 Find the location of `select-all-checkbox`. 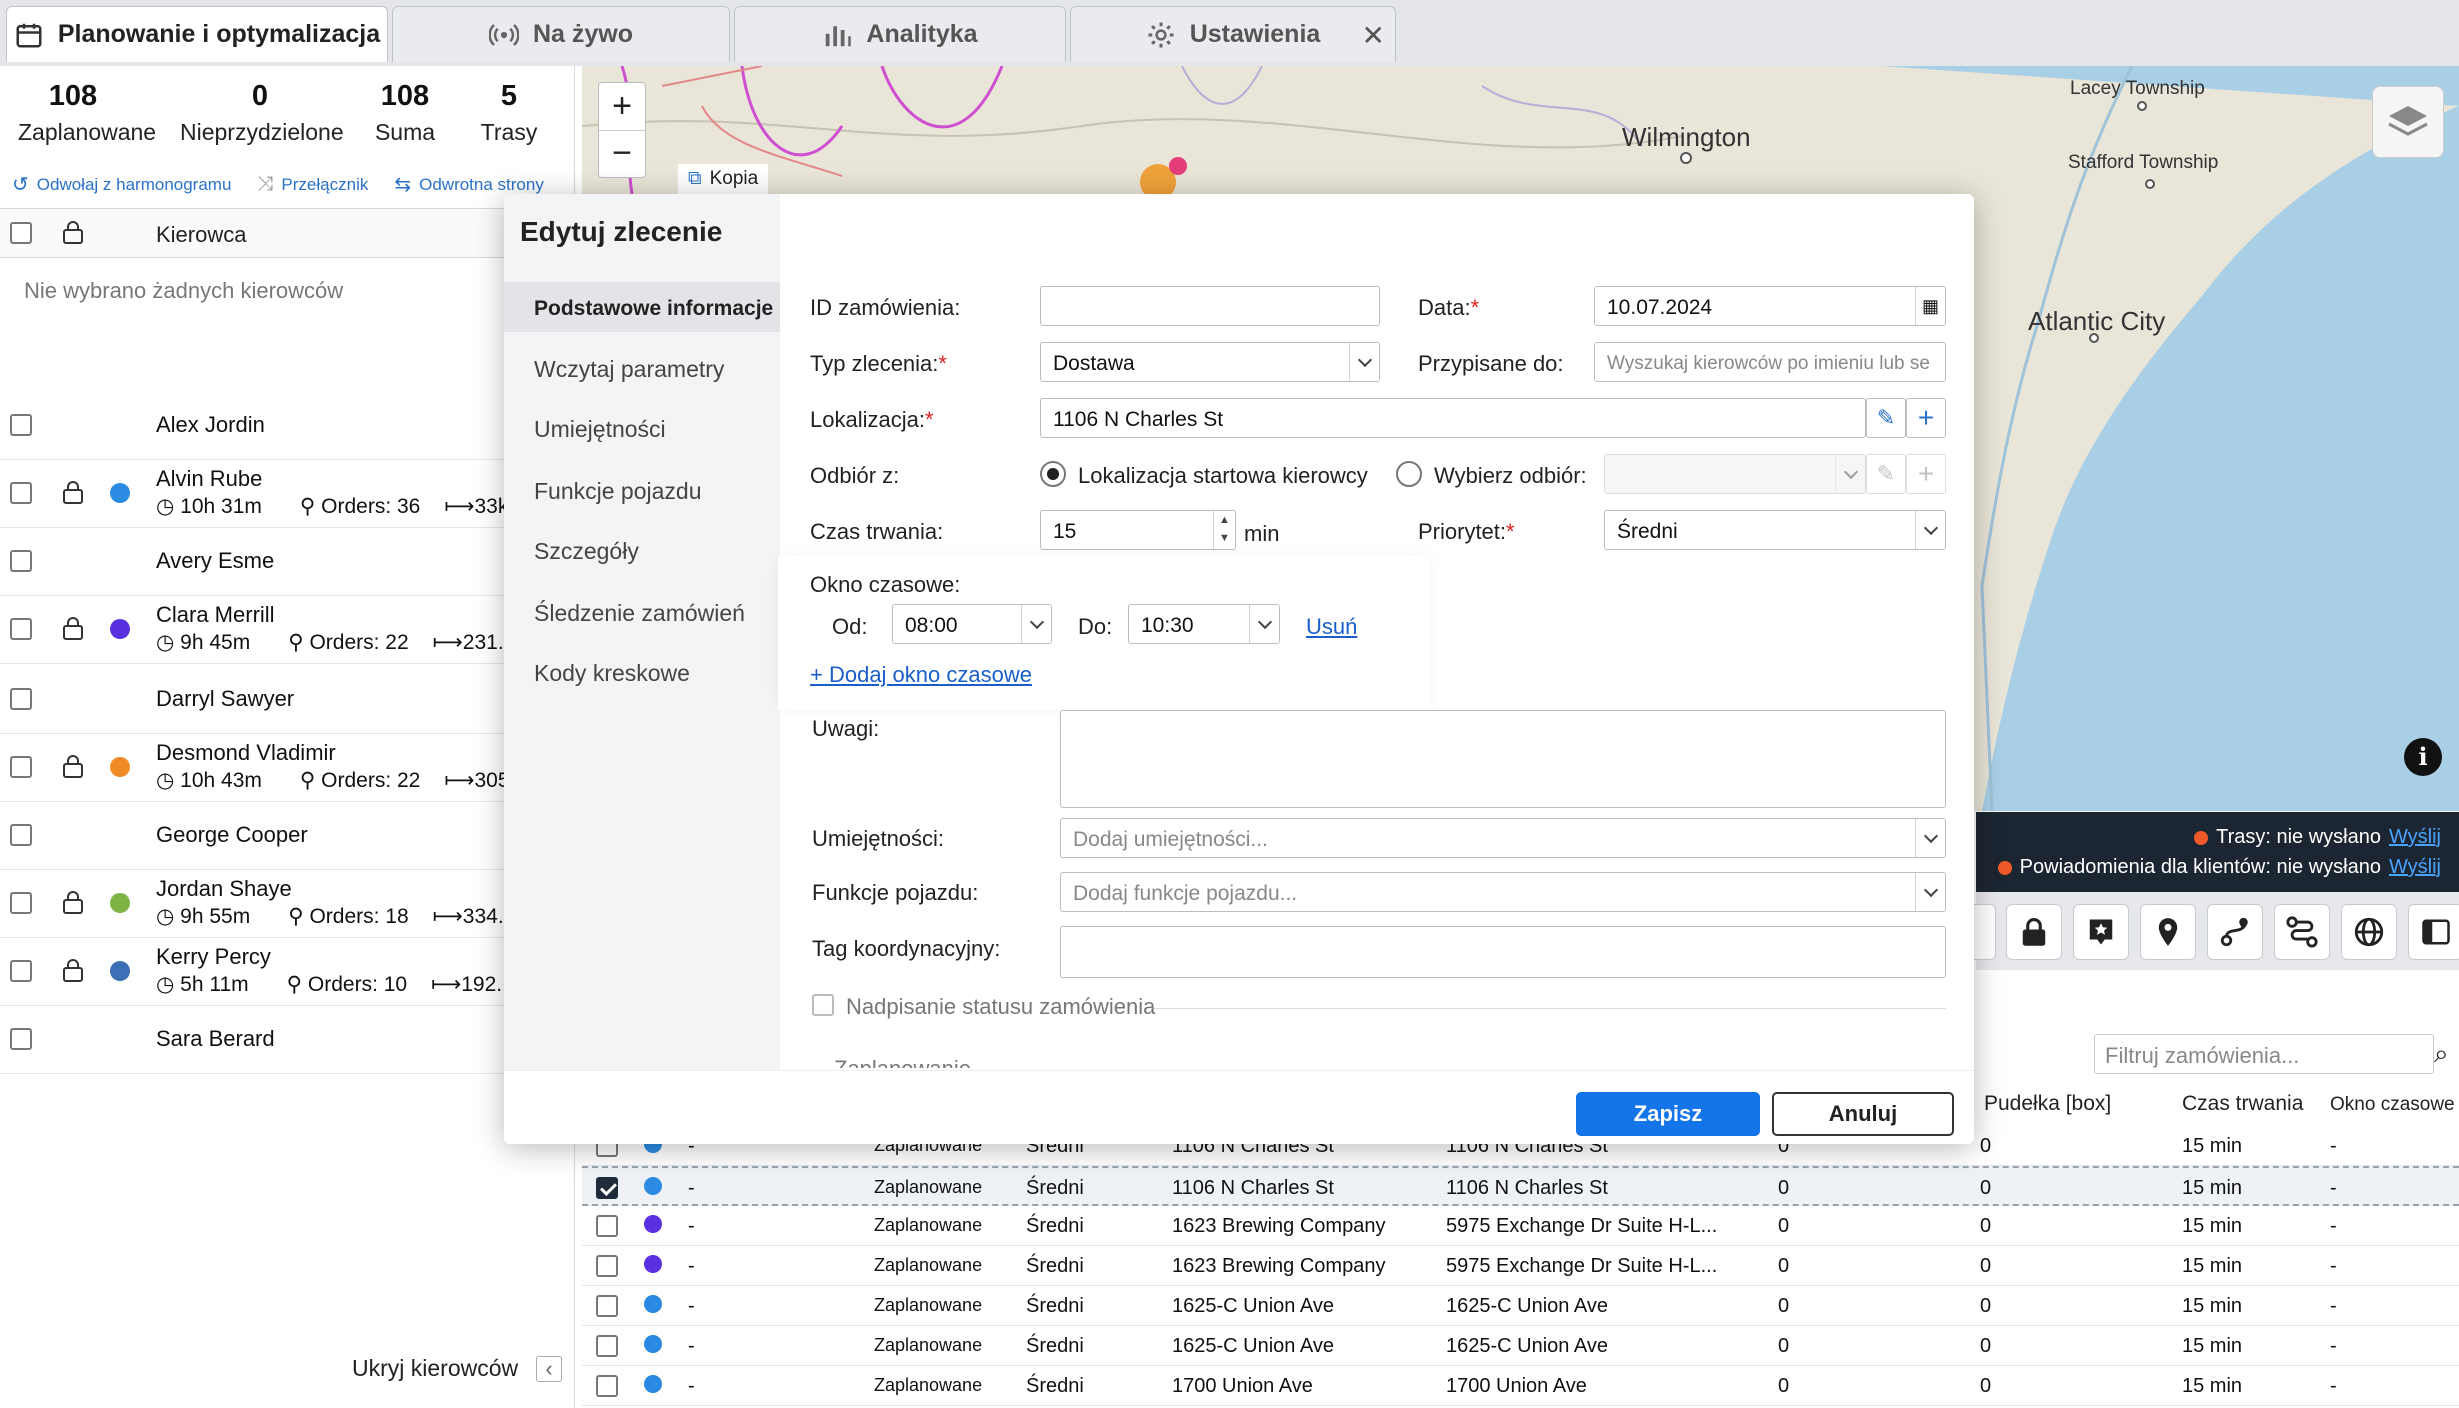

select-all-checkbox is located at coordinates (21, 233).